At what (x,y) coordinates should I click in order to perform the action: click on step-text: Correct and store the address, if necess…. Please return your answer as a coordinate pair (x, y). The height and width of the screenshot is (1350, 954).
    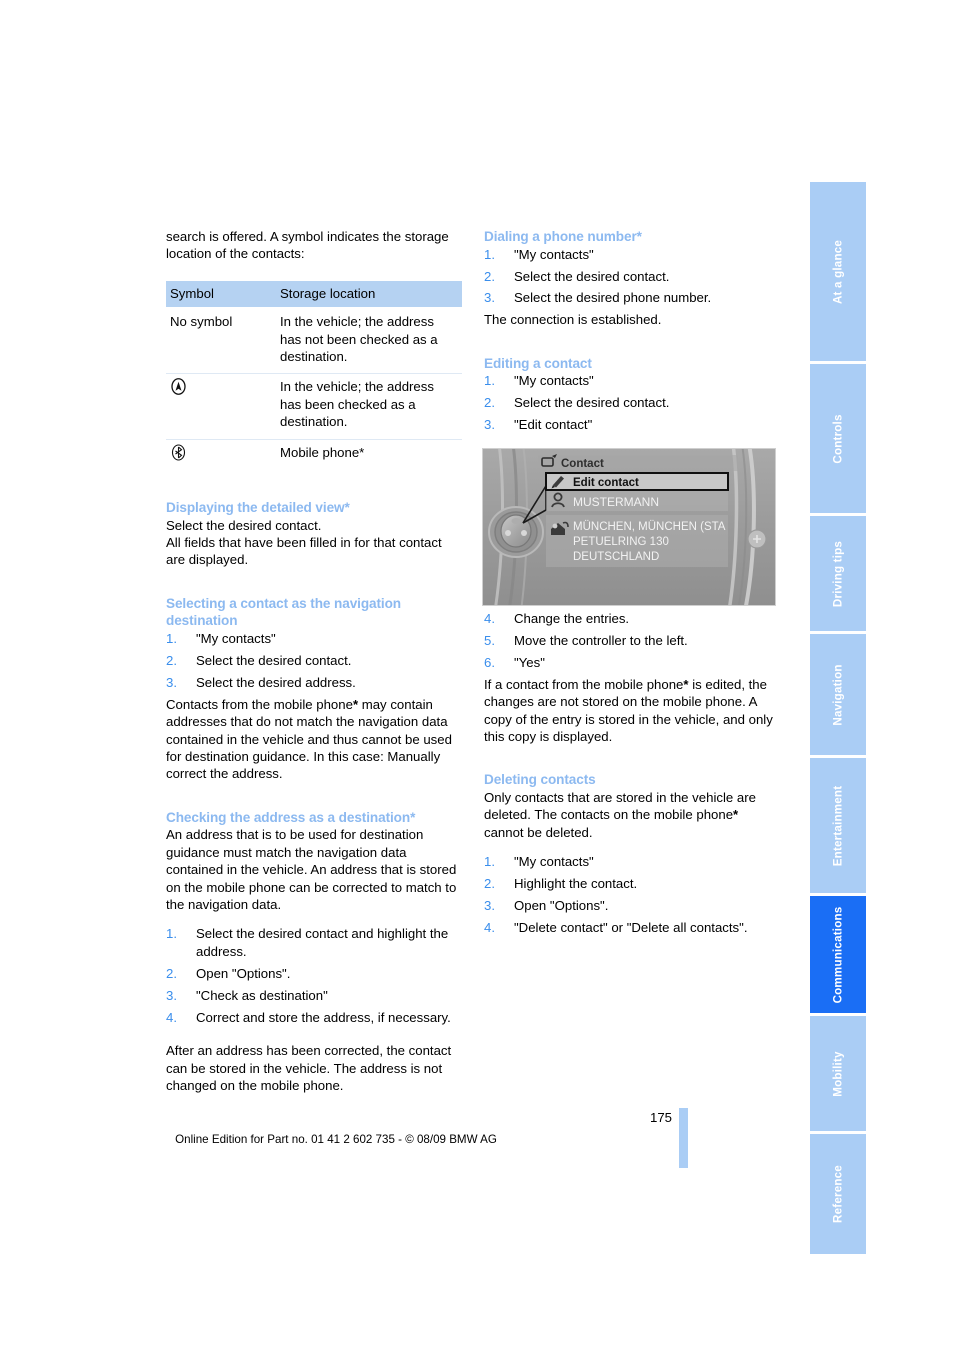
    Looking at the image, I should click on (323, 1017).